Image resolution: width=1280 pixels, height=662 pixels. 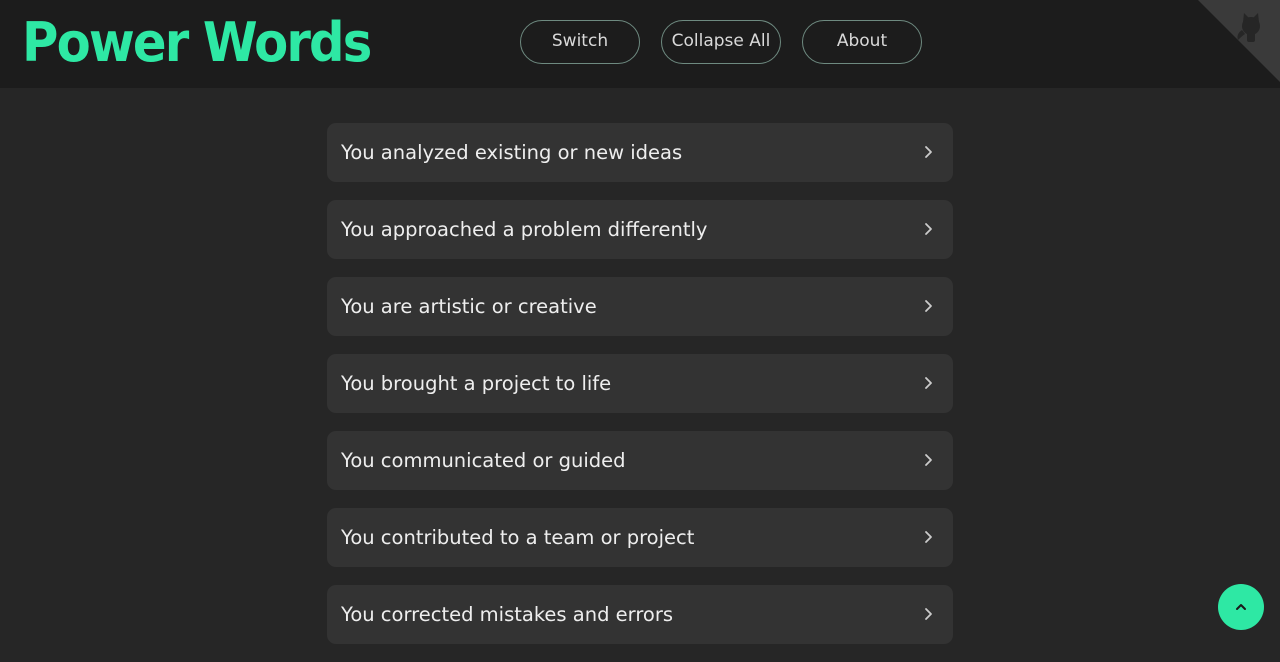 What do you see at coordinates (518, 537) in the screenshot?
I see `list-item-label: You contributed to a team or project` at bounding box center [518, 537].